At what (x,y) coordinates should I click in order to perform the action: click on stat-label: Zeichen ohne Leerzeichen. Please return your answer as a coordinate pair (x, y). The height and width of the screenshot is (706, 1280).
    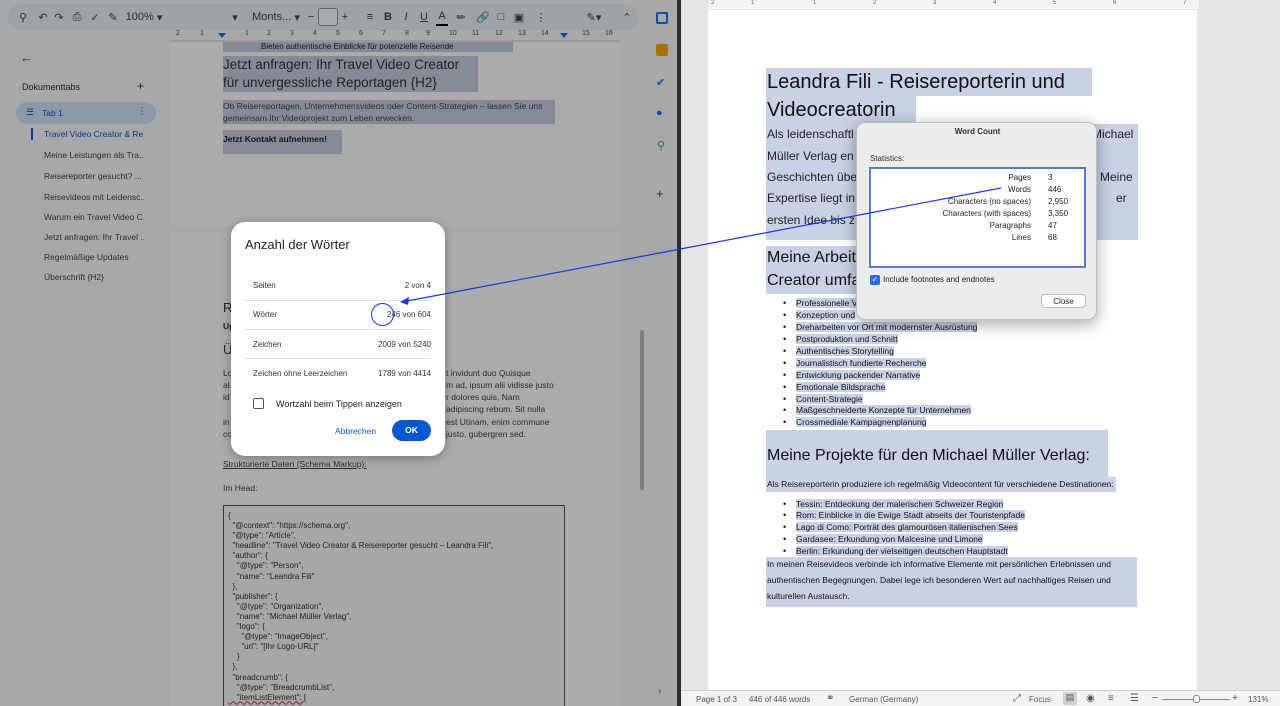
    Looking at the image, I should click on (300, 373).